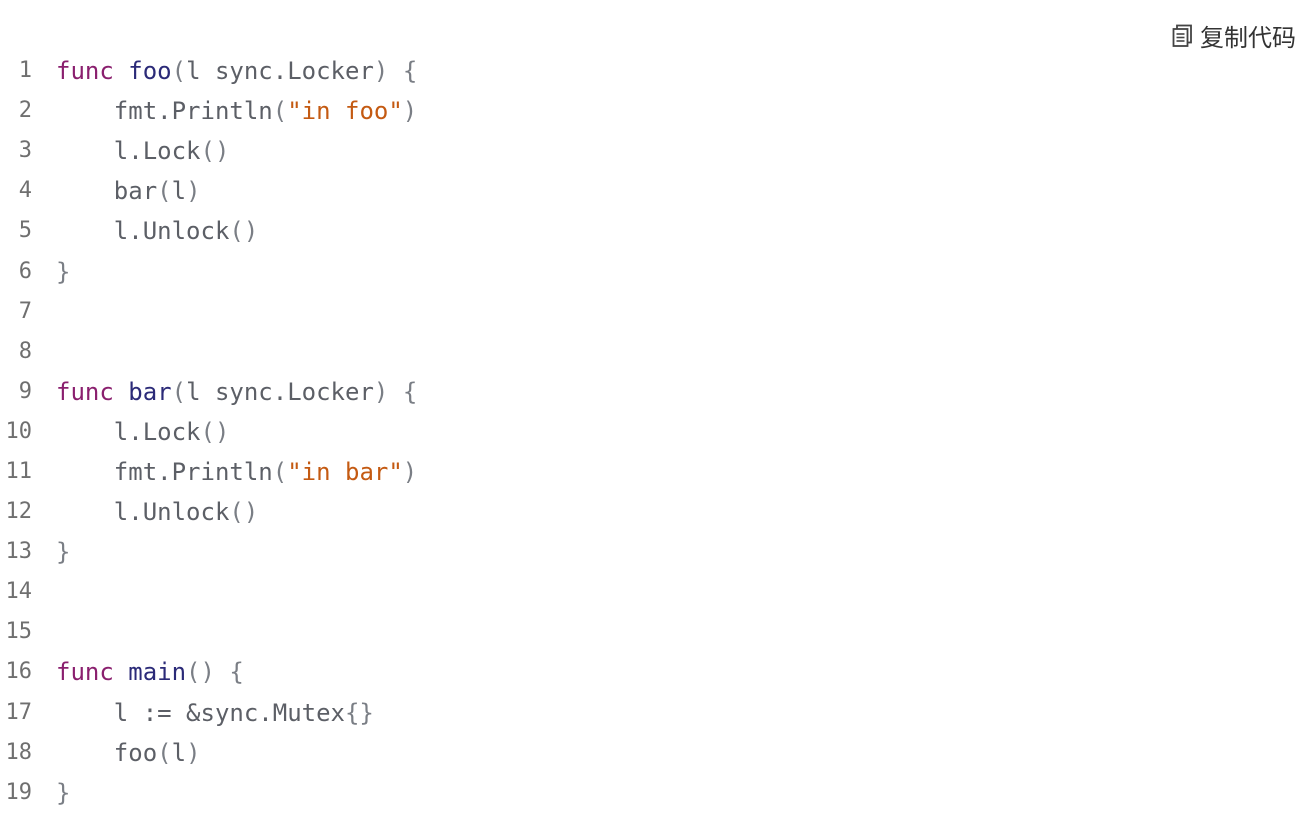  Describe the element at coordinates (656, 713) in the screenshot. I see `code-line: 17 l := &sync.Mutex{}` at that location.